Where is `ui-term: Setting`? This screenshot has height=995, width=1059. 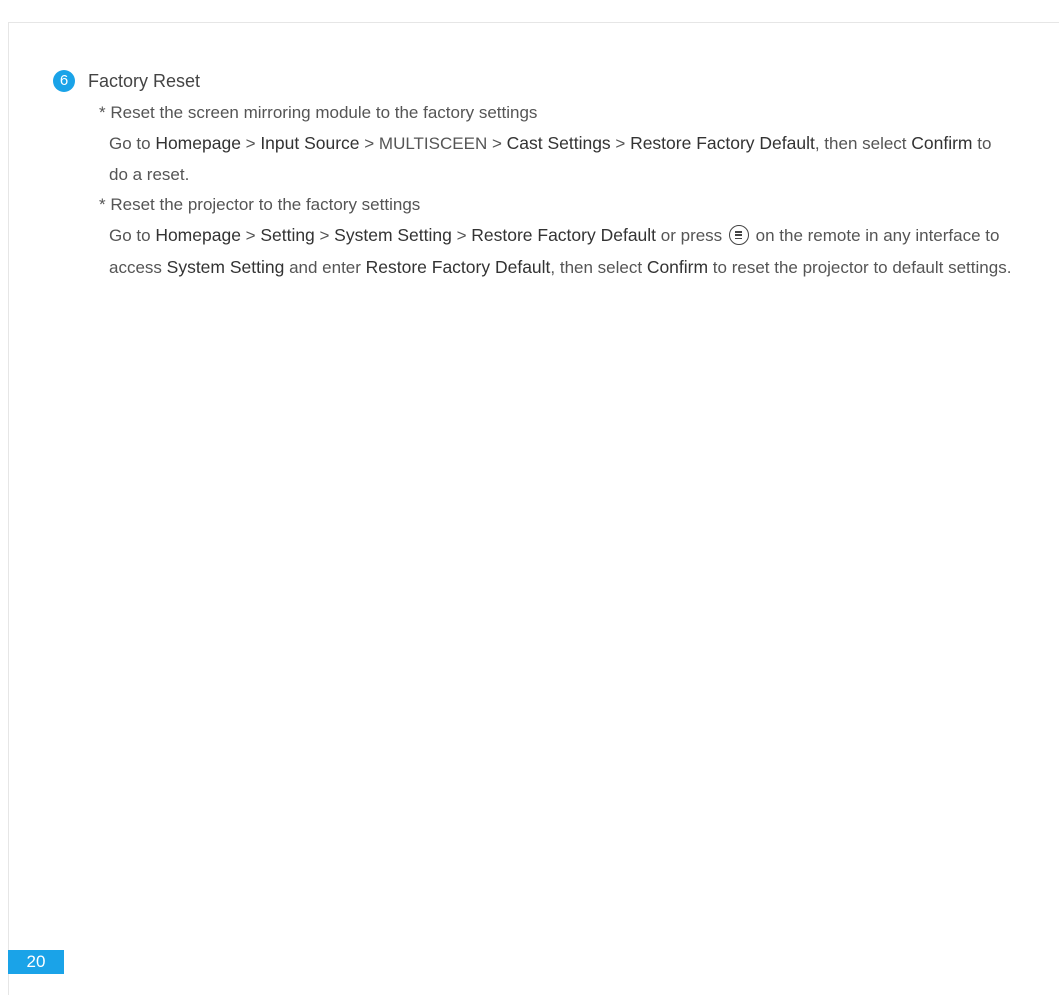
ui-term: Setting is located at coordinates (287, 235).